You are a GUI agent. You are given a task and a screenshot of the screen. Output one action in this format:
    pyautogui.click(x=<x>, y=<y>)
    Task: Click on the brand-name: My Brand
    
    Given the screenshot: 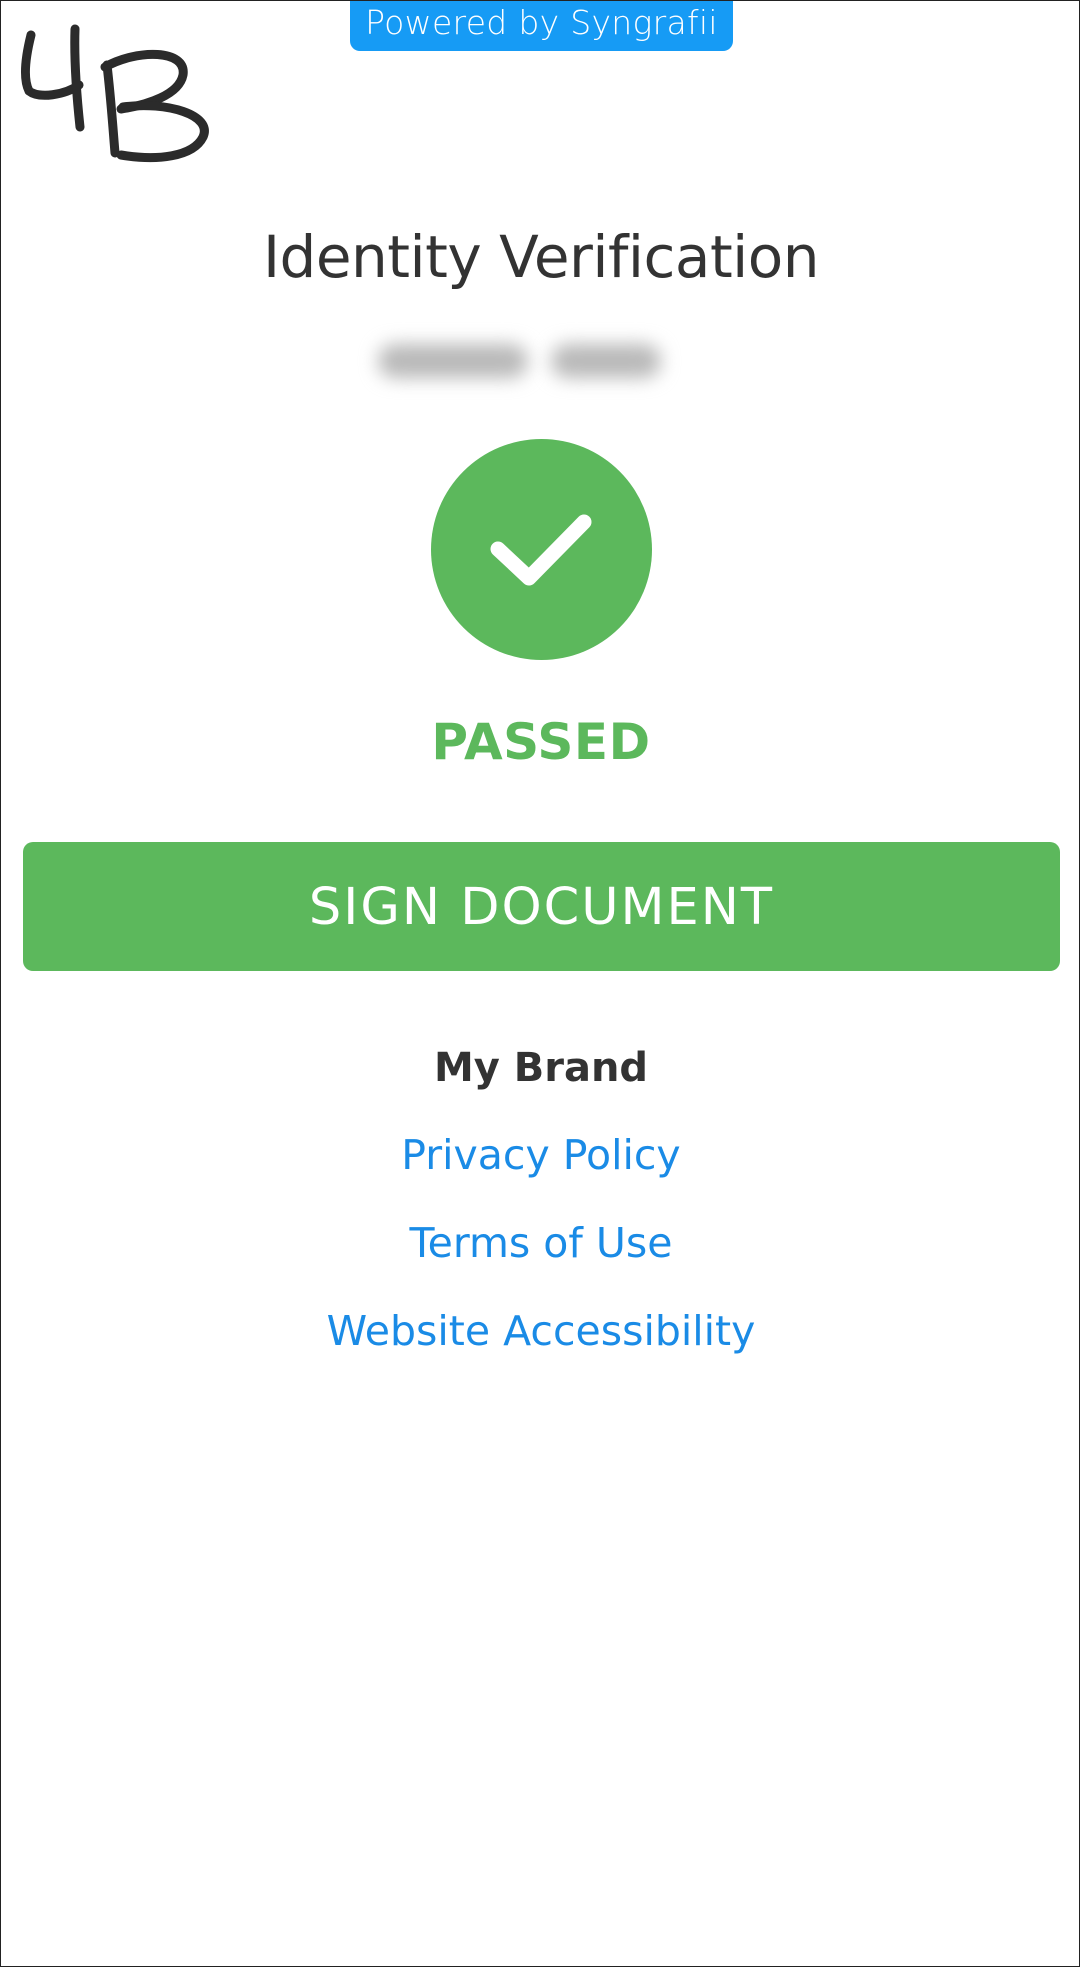 What is the action you would take?
    pyautogui.click(x=541, y=1068)
    